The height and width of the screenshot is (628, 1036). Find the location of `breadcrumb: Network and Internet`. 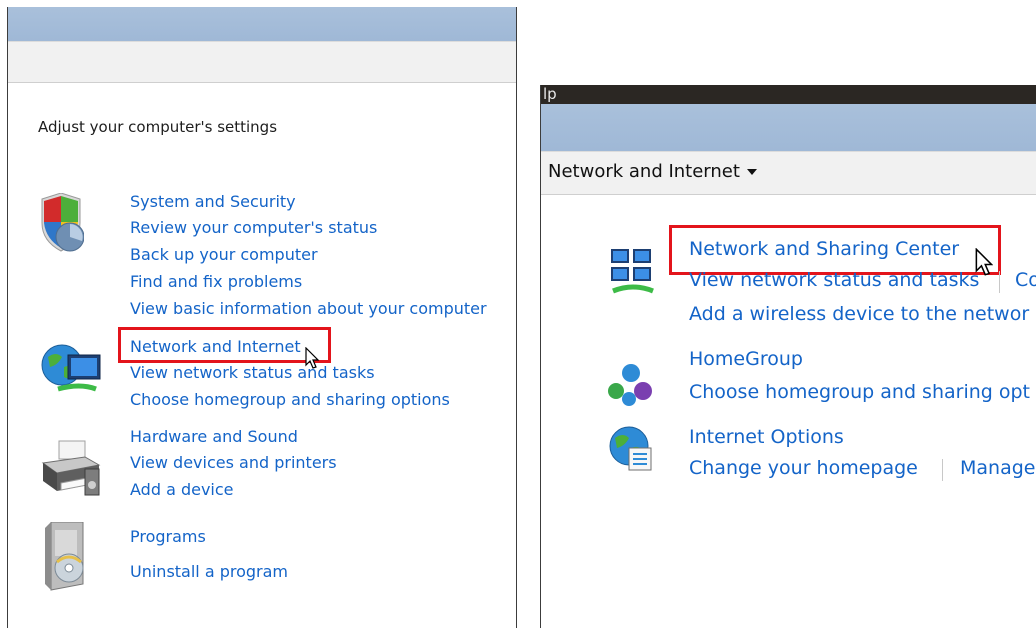

breadcrumb: Network and Internet is located at coordinates (652, 171).